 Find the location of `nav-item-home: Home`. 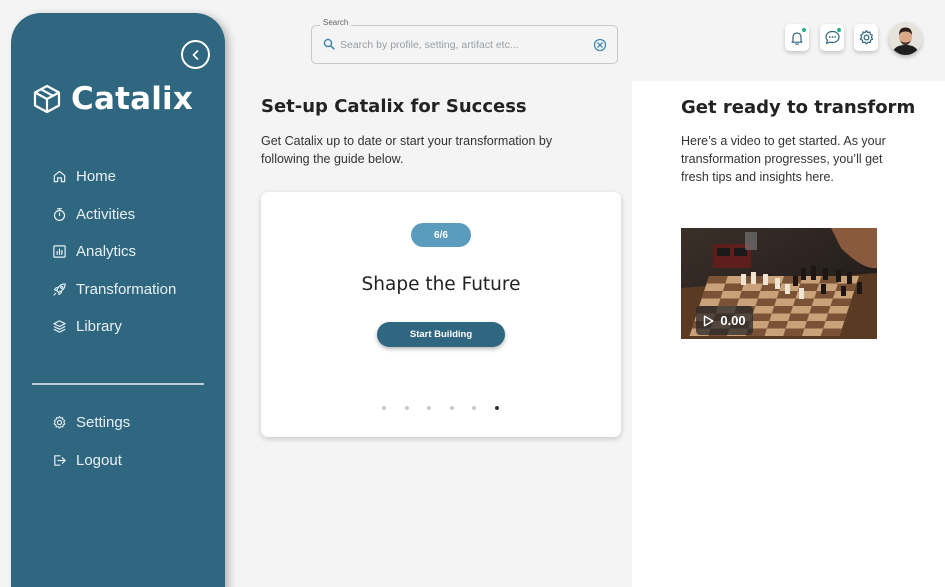

nav-item-home: Home is located at coordinates (114, 177).